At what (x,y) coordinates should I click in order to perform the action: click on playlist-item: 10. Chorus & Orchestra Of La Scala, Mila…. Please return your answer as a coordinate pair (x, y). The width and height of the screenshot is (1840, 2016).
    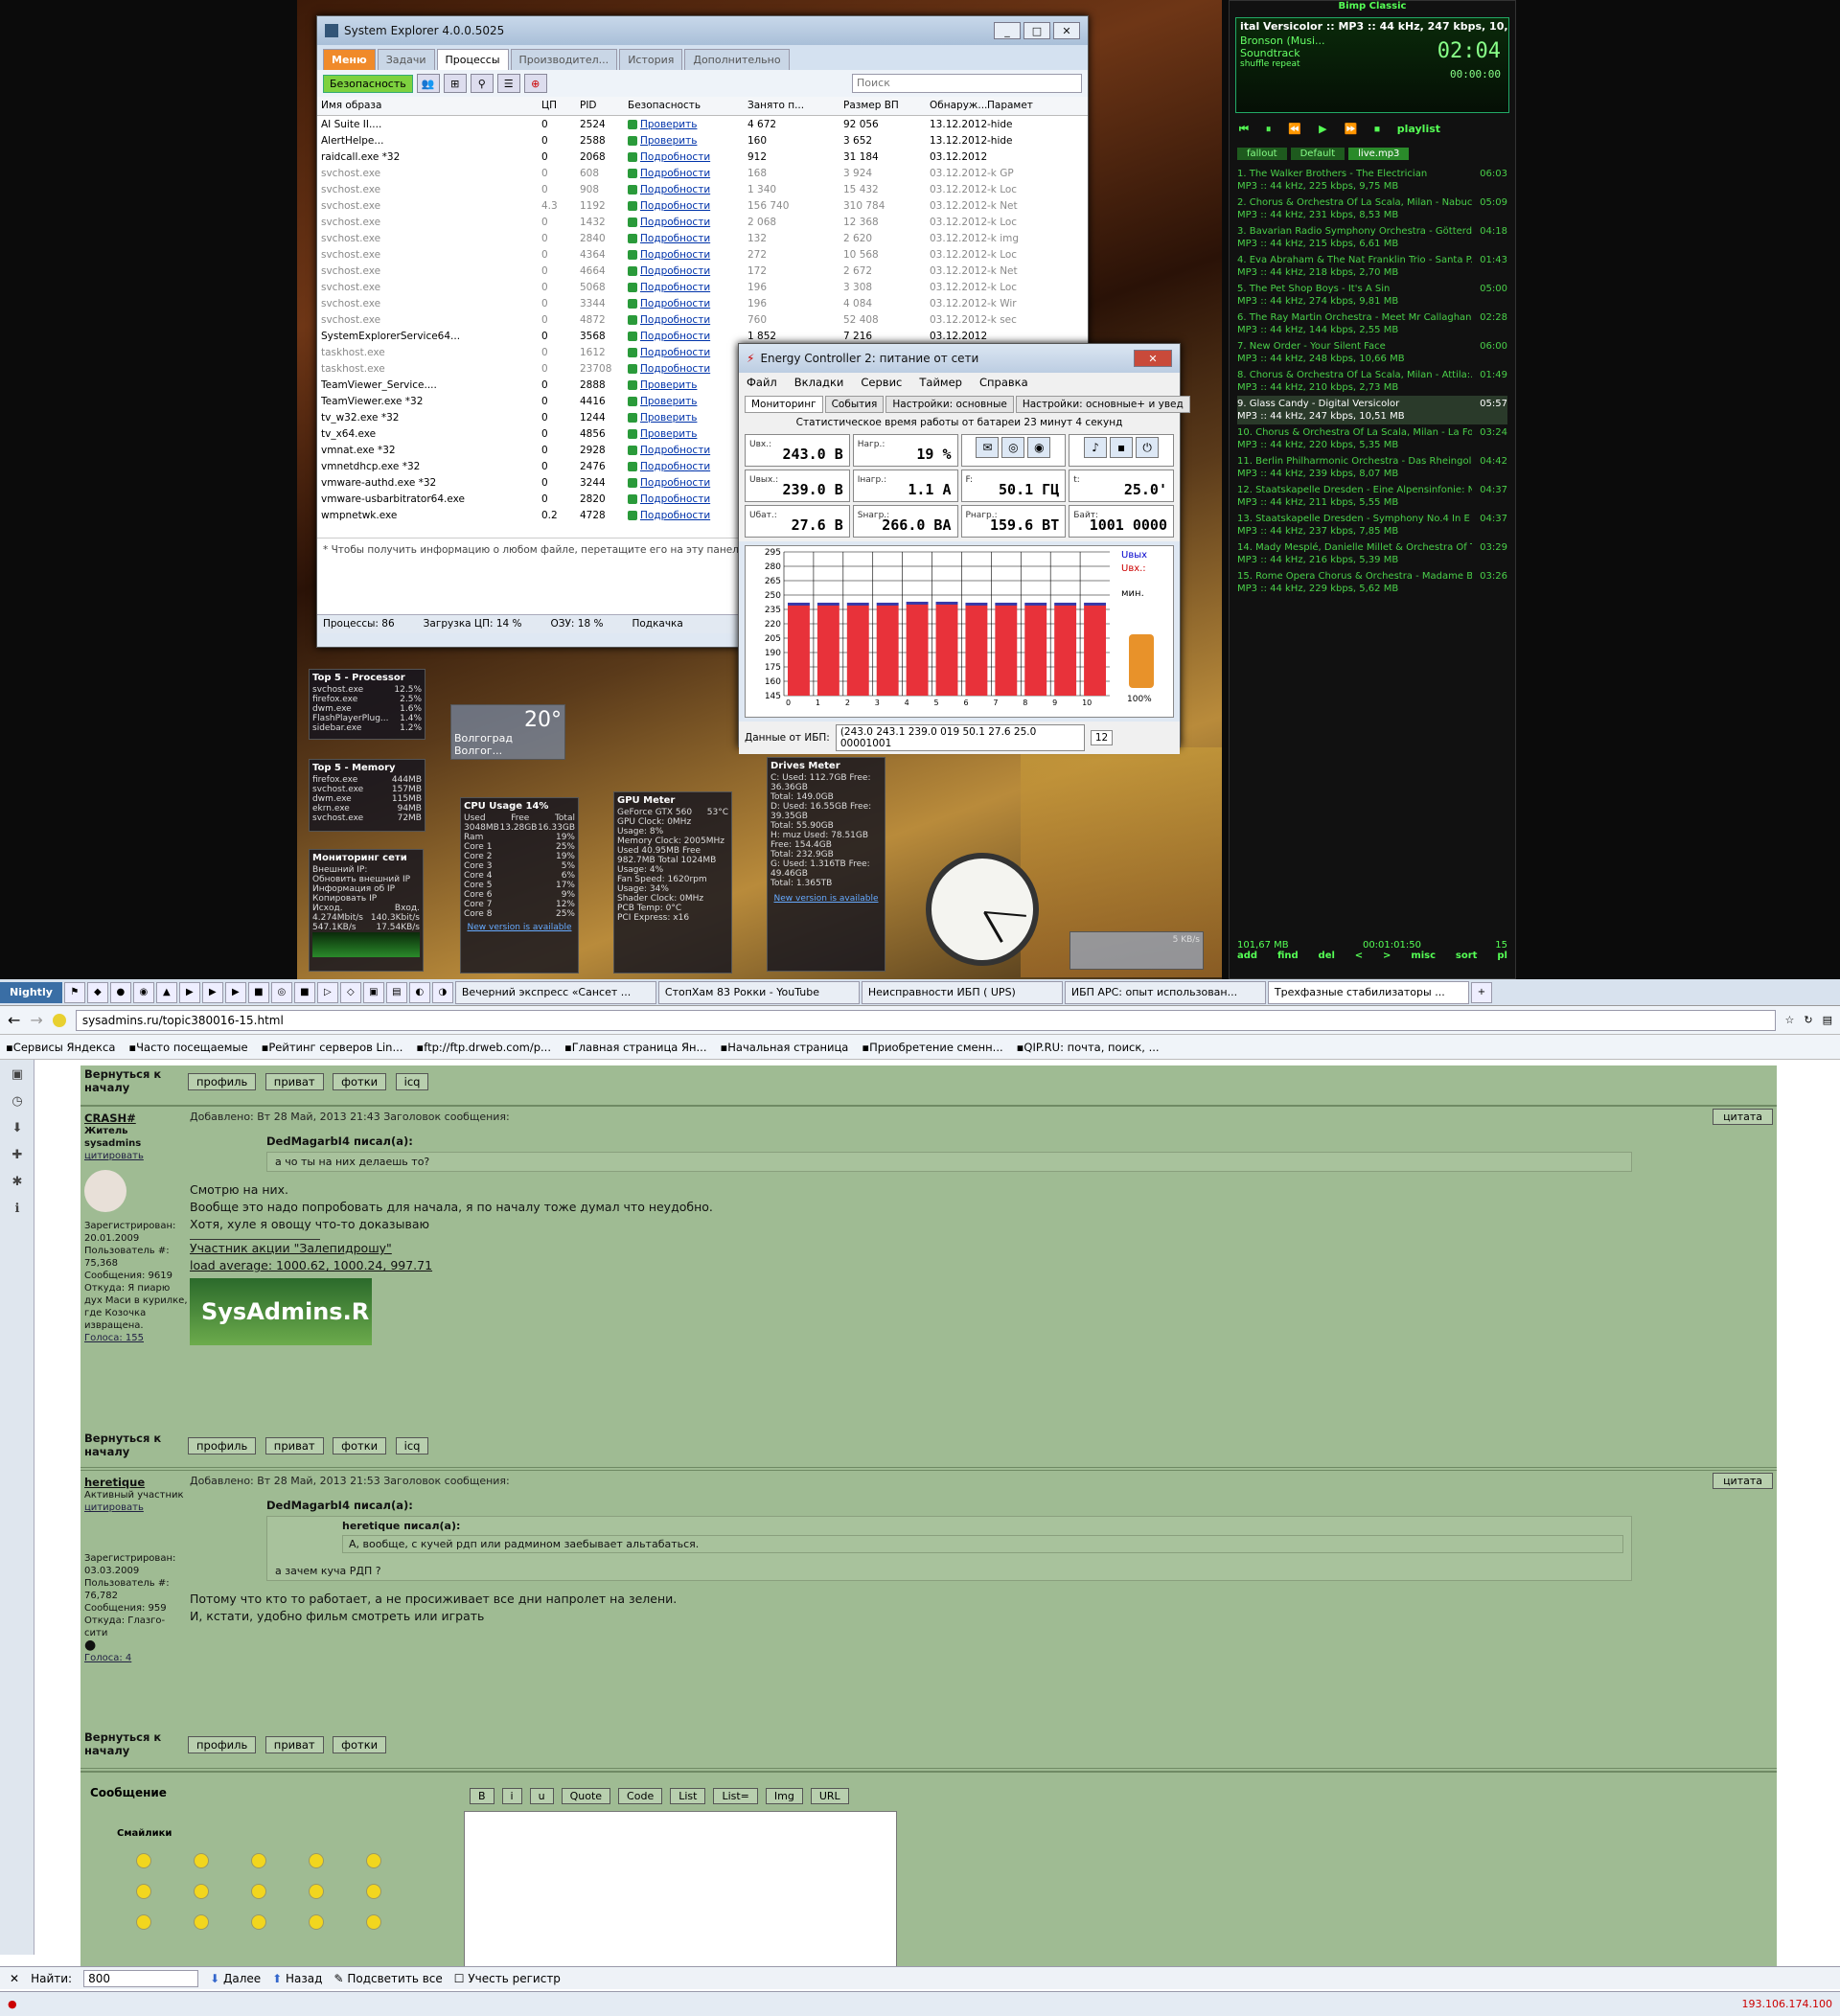
    Looking at the image, I should click on (1372, 439).